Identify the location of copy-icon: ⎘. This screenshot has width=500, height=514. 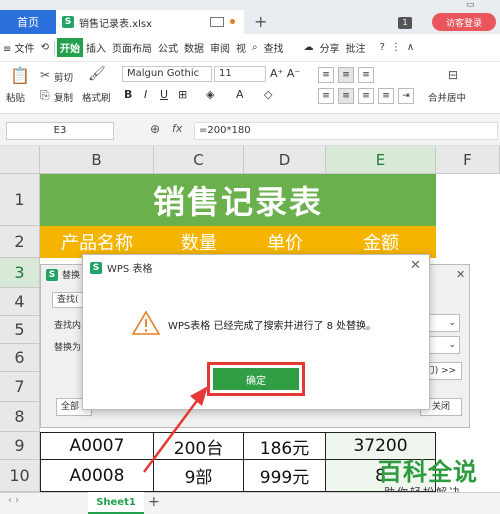
(45, 95).